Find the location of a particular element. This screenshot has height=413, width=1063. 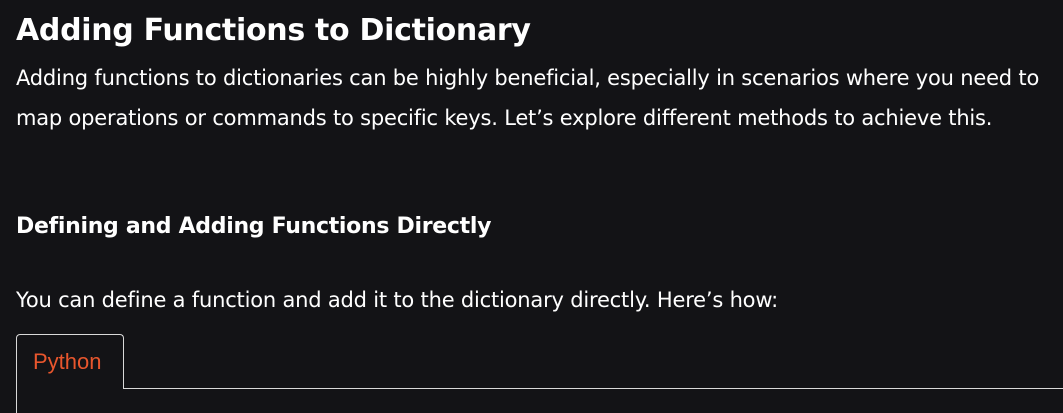

code-panel is located at coordinates (539, 401).